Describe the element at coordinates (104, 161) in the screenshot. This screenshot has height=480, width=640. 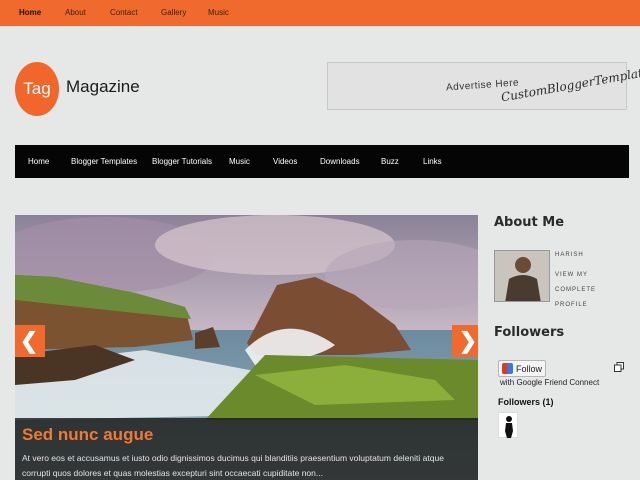
I see `main-nav-blogger-templates: Blogger Templates` at that location.